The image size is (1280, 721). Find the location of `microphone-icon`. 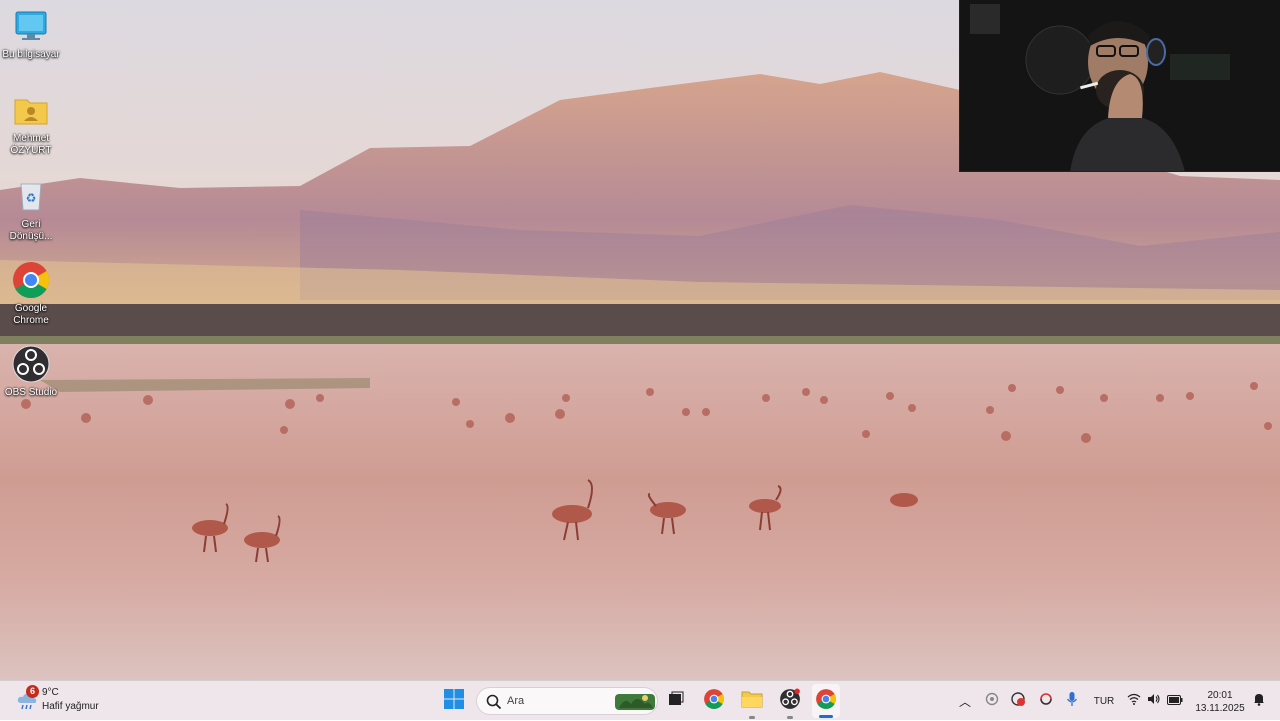

microphone-icon is located at coordinates (1072, 701).